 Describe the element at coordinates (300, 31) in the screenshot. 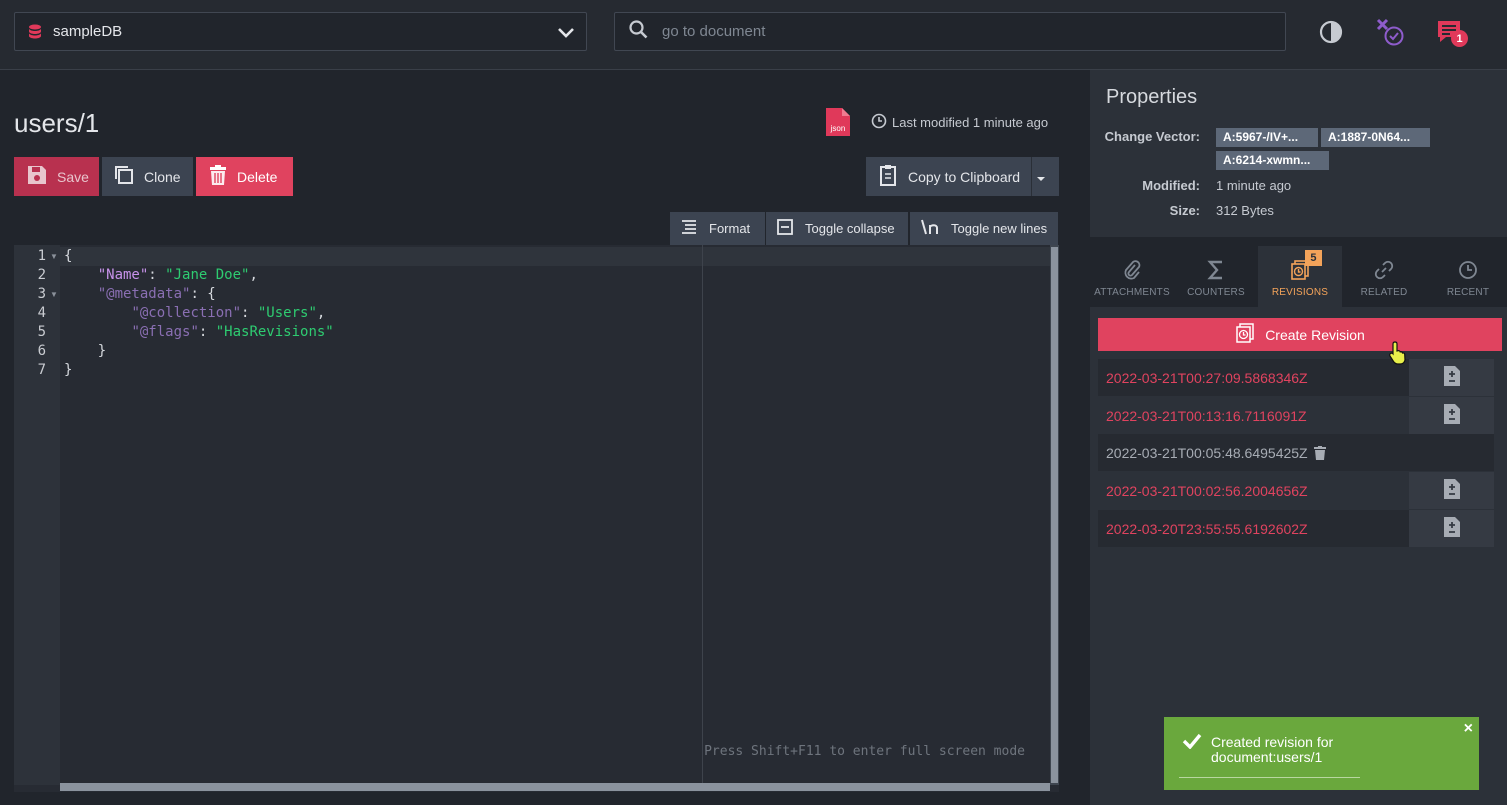

I see `database-selector: sampleDB` at that location.